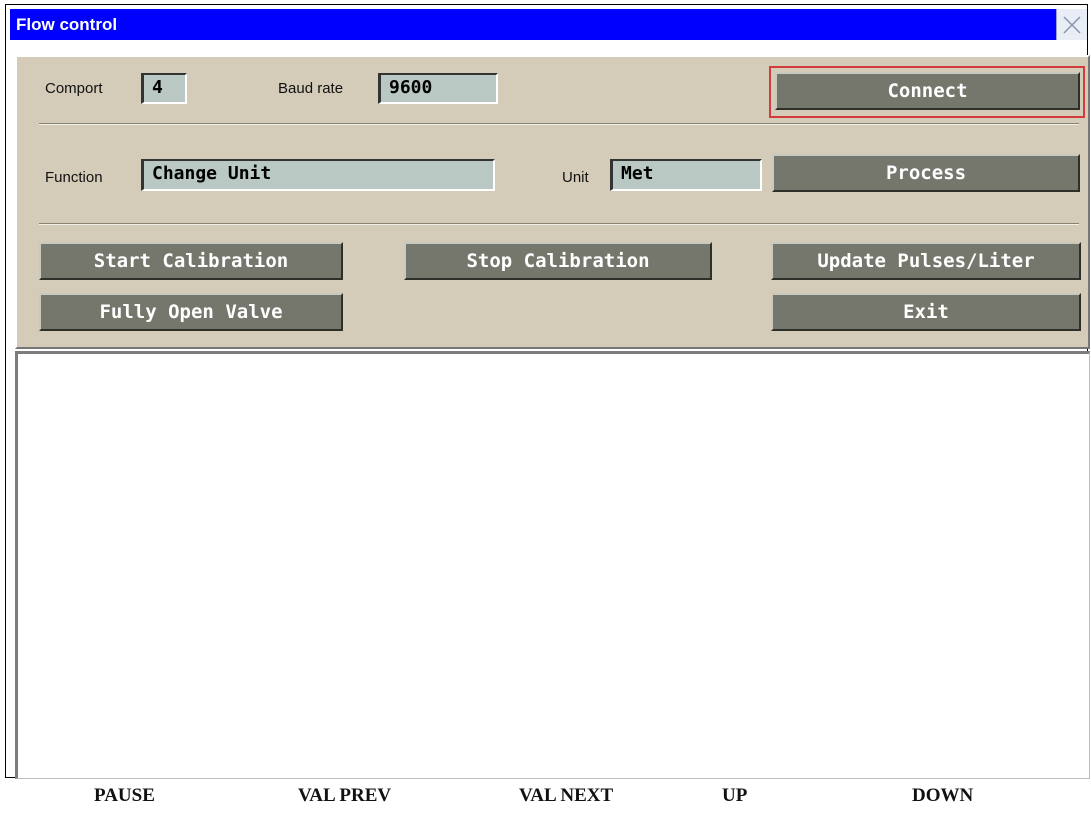 The image size is (1091, 820). What do you see at coordinates (566, 796) in the screenshot?
I see `val-next-key: VAL NEXT` at bounding box center [566, 796].